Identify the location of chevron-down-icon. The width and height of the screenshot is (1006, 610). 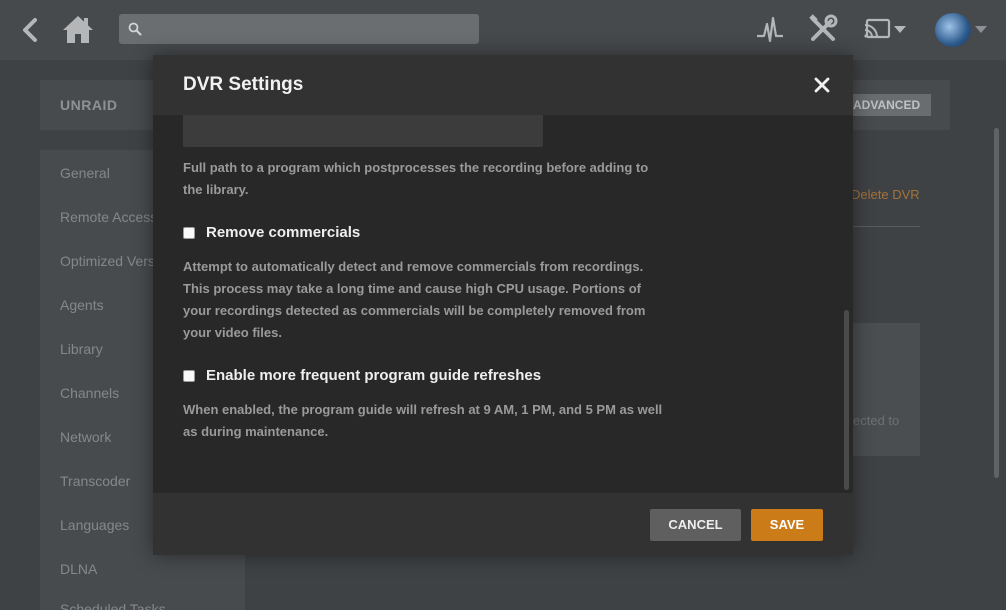
(981, 29).